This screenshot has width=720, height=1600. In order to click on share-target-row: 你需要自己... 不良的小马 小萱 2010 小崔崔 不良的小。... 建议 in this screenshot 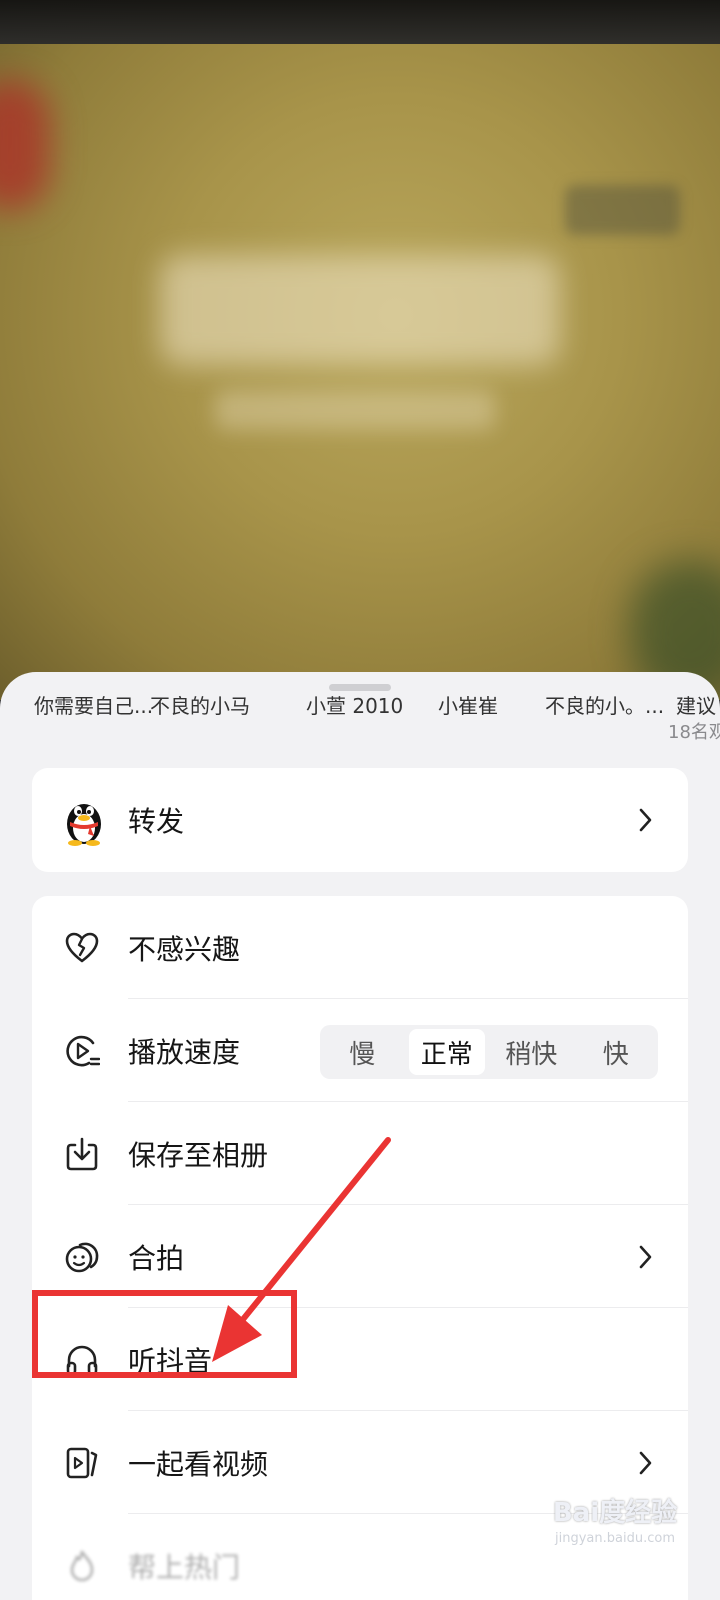, I will do `click(360, 705)`.